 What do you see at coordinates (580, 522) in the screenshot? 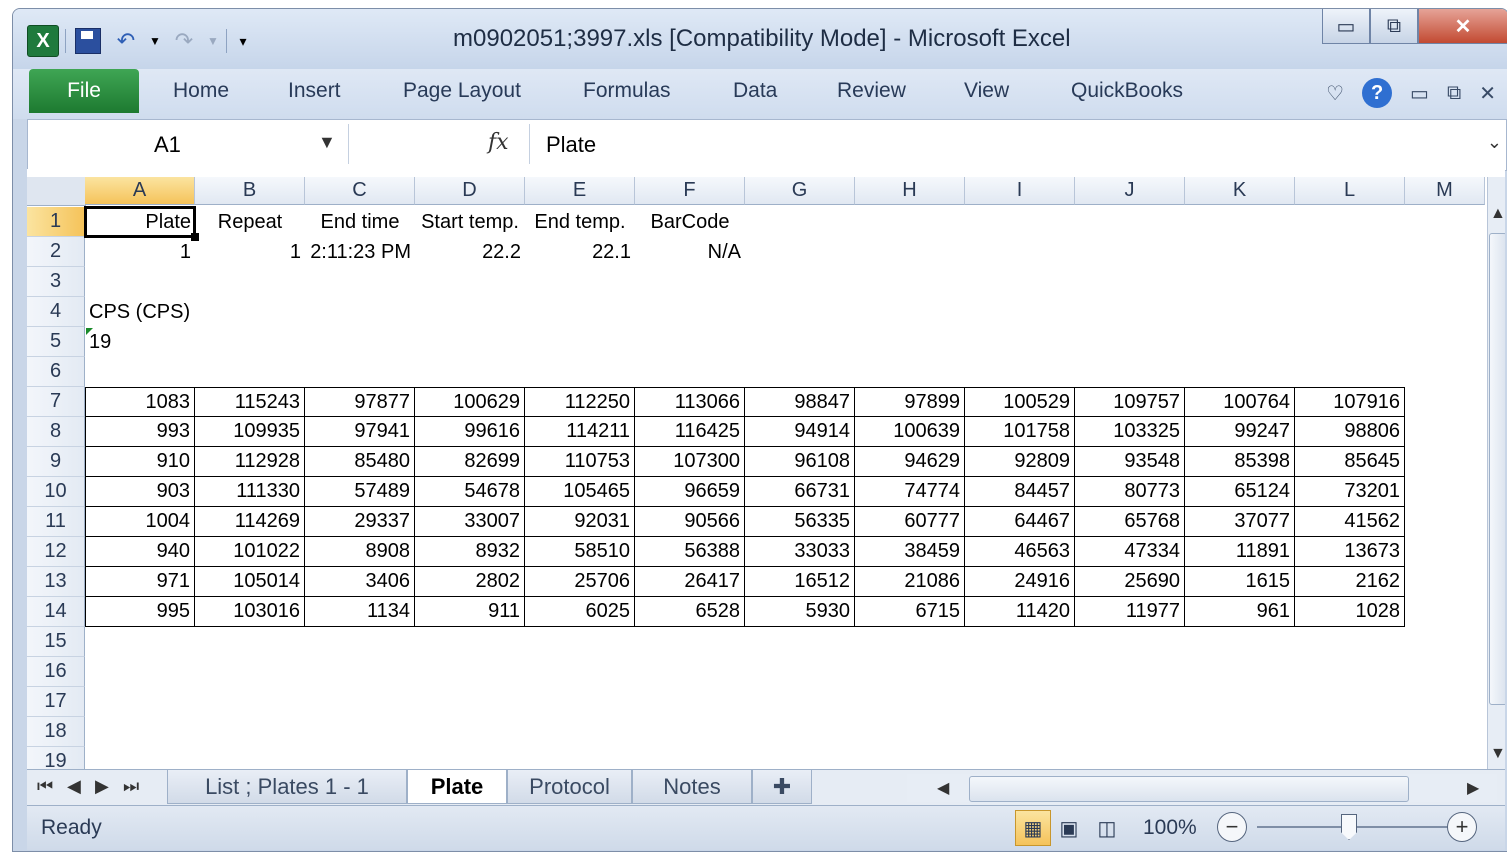
I see `data-cell: 92031` at bounding box center [580, 522].